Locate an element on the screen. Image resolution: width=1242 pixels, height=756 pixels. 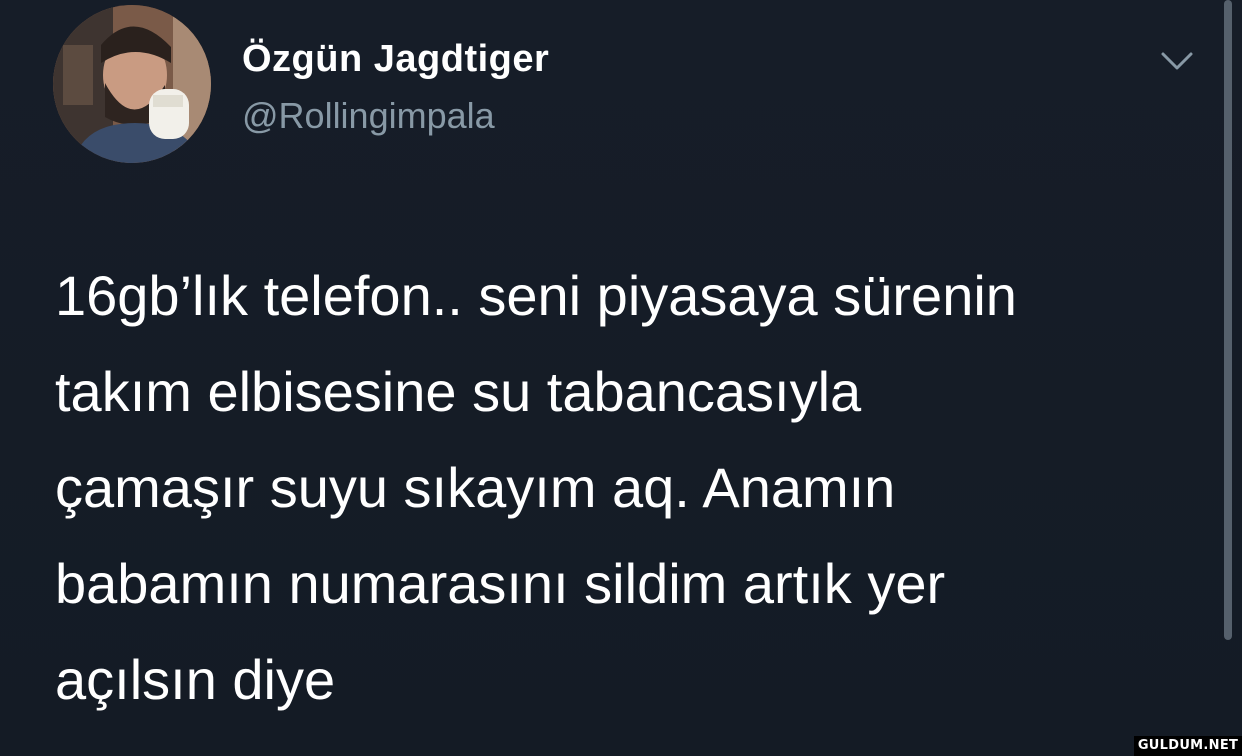
avatar is located at coordinates (132, 84).